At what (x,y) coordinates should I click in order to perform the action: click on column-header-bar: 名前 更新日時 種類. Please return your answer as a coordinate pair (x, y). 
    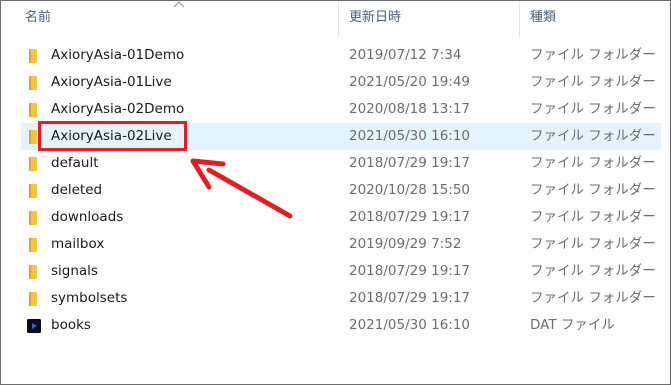
    Looking at the image, I should click on (335, 19).